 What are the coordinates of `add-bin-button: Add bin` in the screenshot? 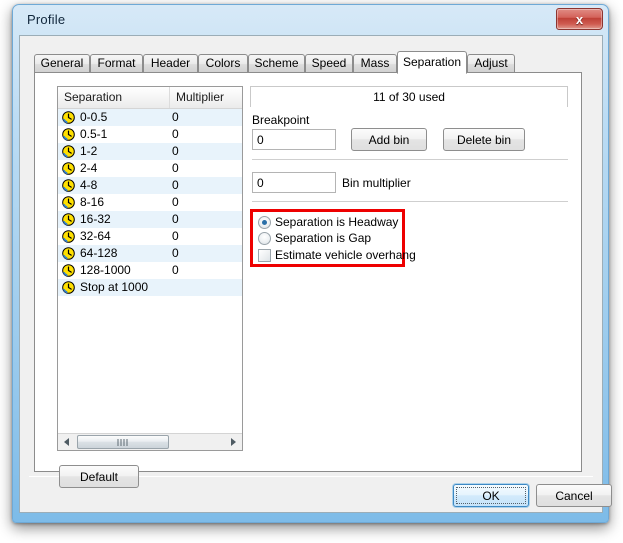 It's located at (389, 139).